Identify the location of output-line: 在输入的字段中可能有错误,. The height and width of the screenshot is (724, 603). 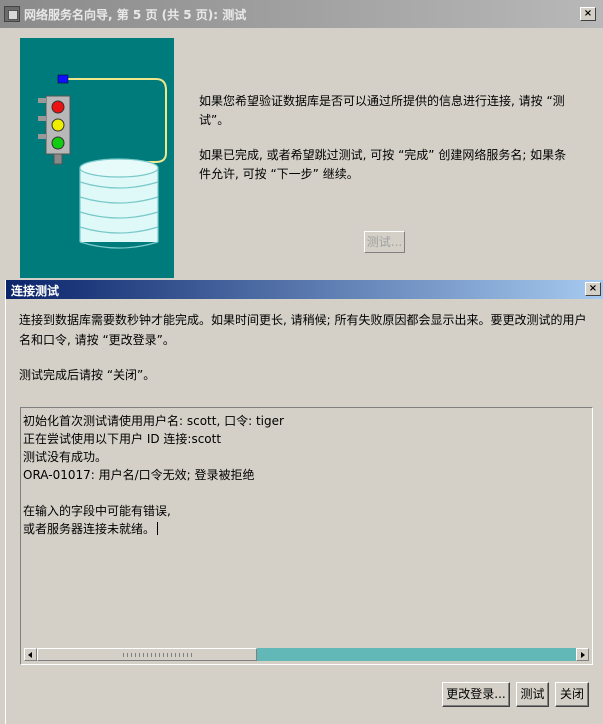
(97, 511).